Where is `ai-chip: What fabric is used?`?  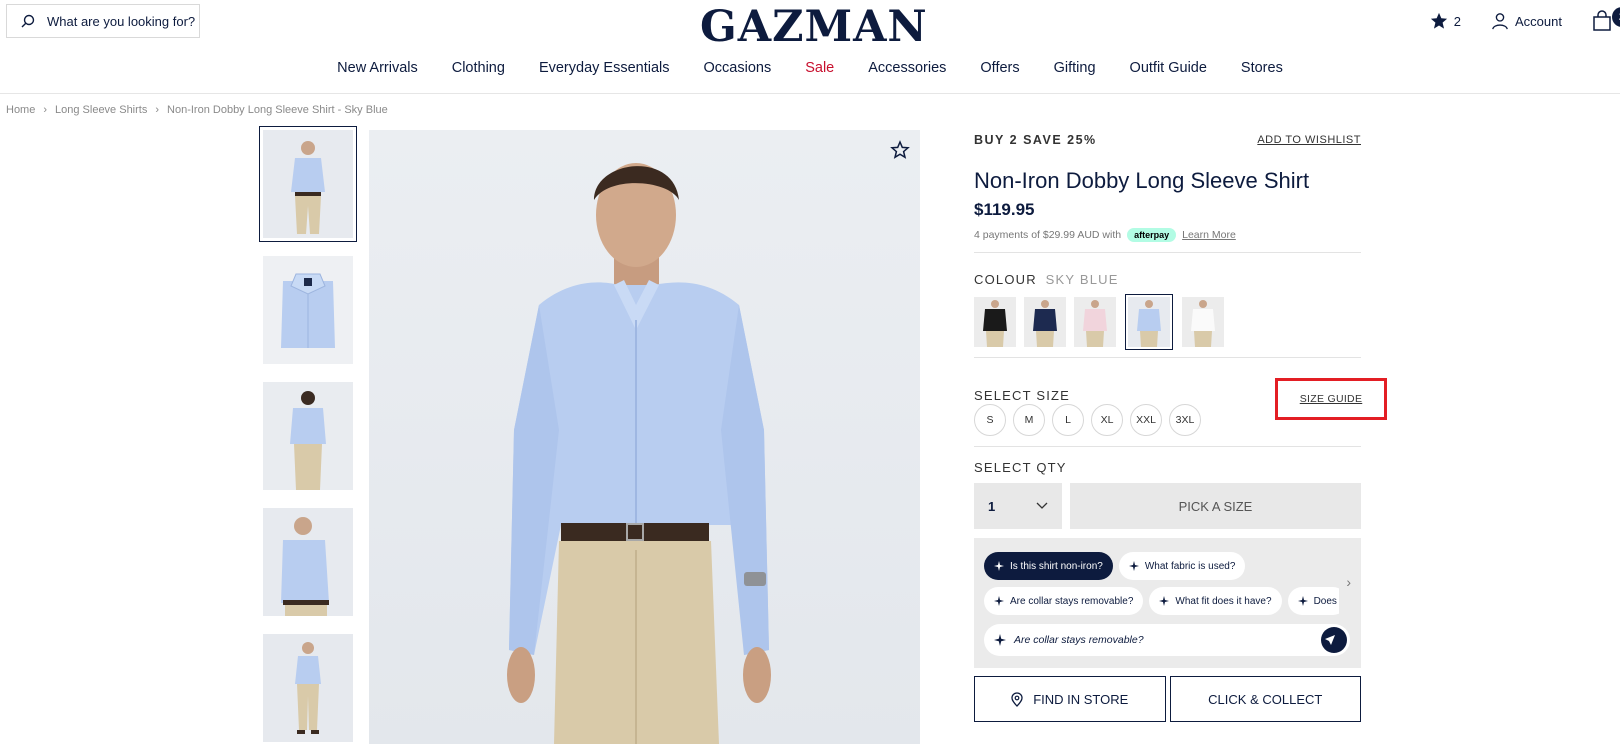 ai-chip: What fabric is used? is located at coordinates (1182, 566).